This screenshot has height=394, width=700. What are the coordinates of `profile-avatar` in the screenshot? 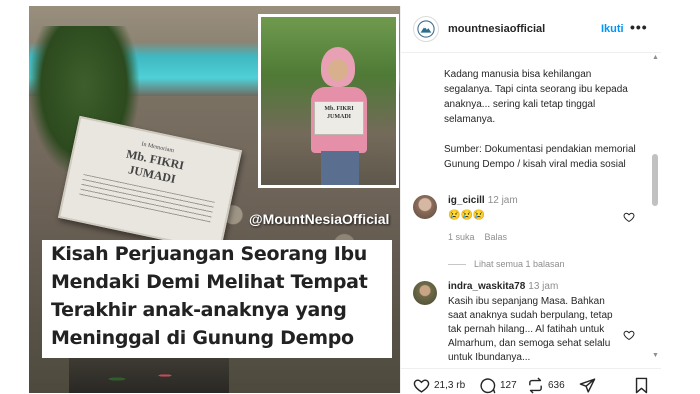 It's located at (426, 29).